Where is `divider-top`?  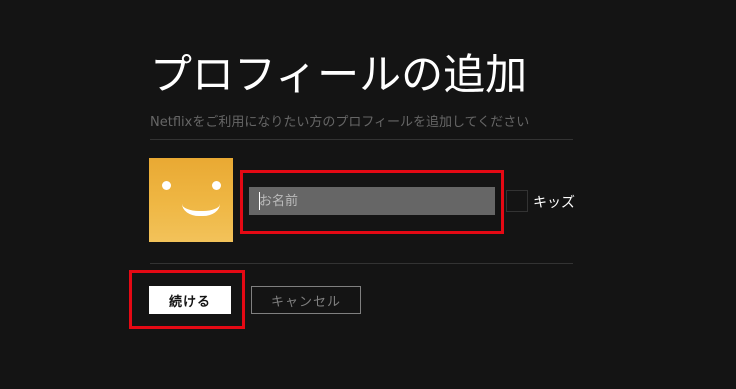 divider-top is located at coordinates (361, 139).